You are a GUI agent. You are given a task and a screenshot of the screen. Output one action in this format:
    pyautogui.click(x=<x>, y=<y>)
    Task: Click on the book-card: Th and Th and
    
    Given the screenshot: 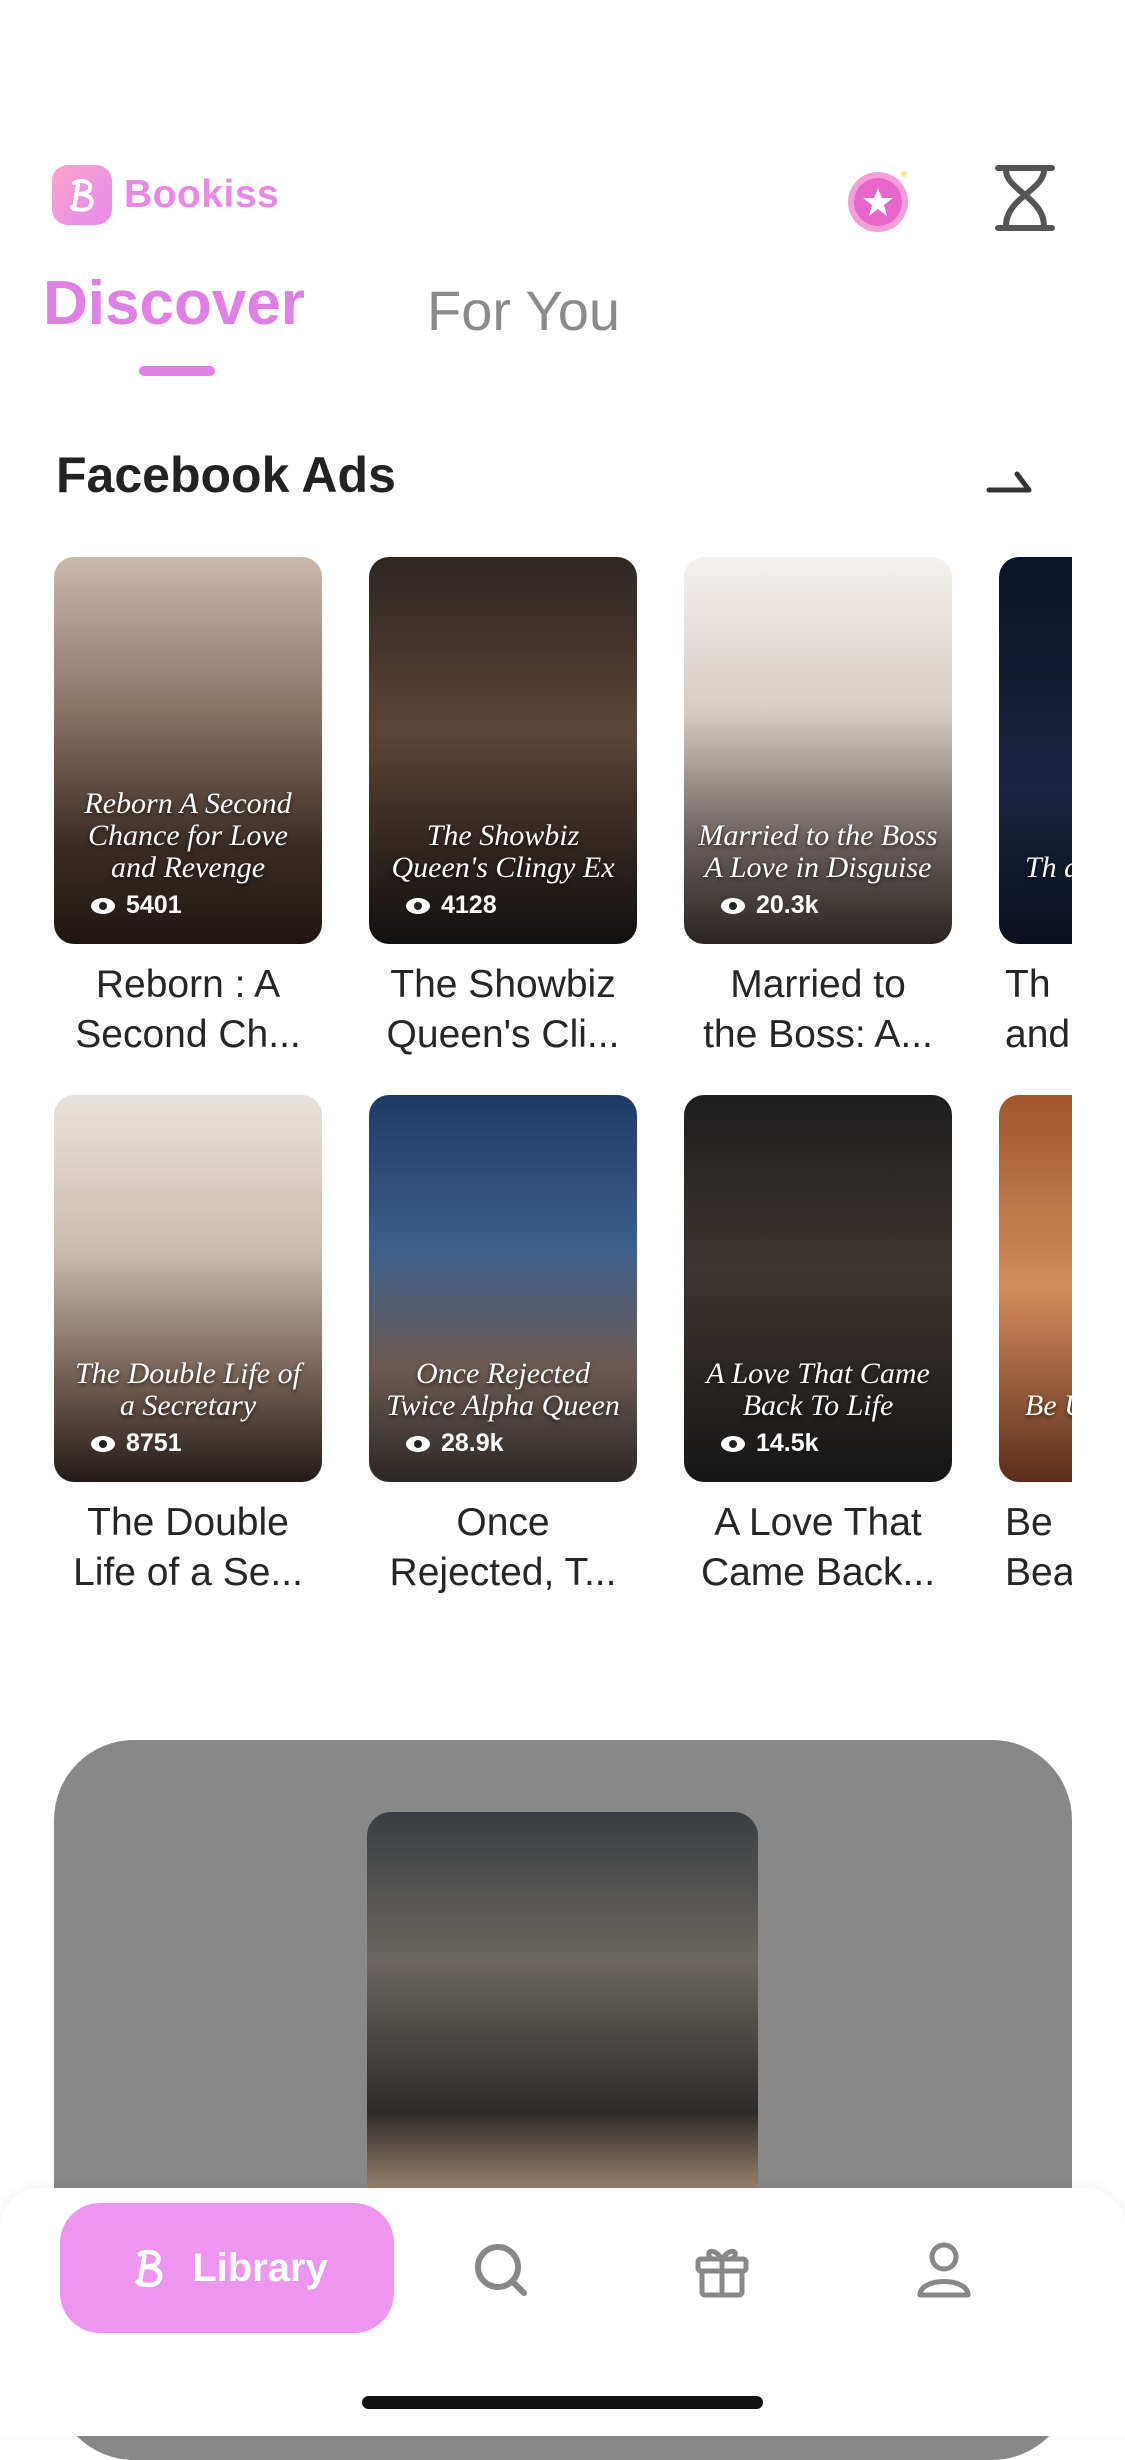 What is the action you would take?
    pyautogui.click(x=1035, y=808)
    